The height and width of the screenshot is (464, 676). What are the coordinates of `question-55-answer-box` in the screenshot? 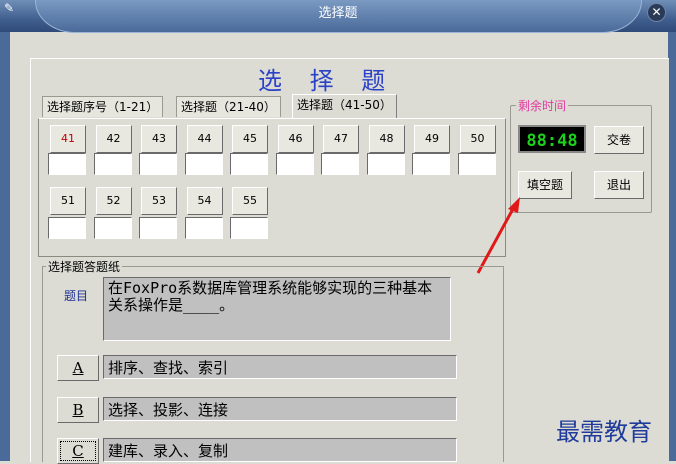 It's located at (249, 228).